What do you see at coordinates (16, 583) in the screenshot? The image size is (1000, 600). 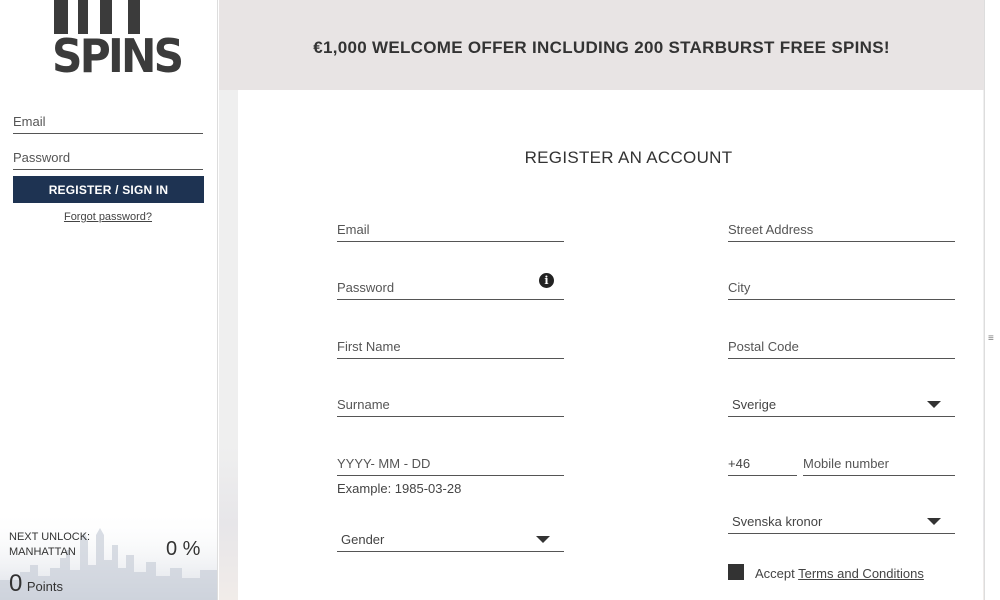 I see `points-value: 0` at bounding box center [16, 583].